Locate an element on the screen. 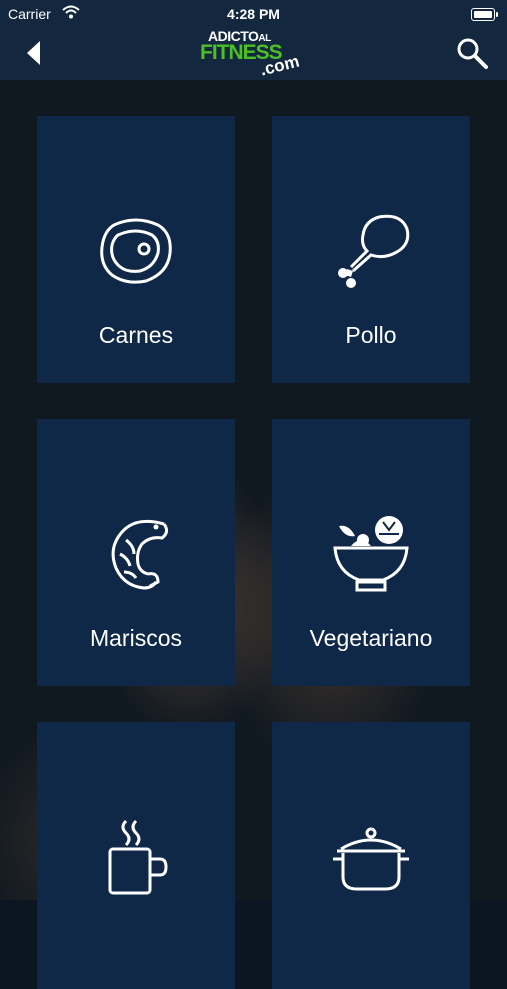 This screenshot has height=989, width=507. back-arrow-icon is located at coordinates (35, 53).